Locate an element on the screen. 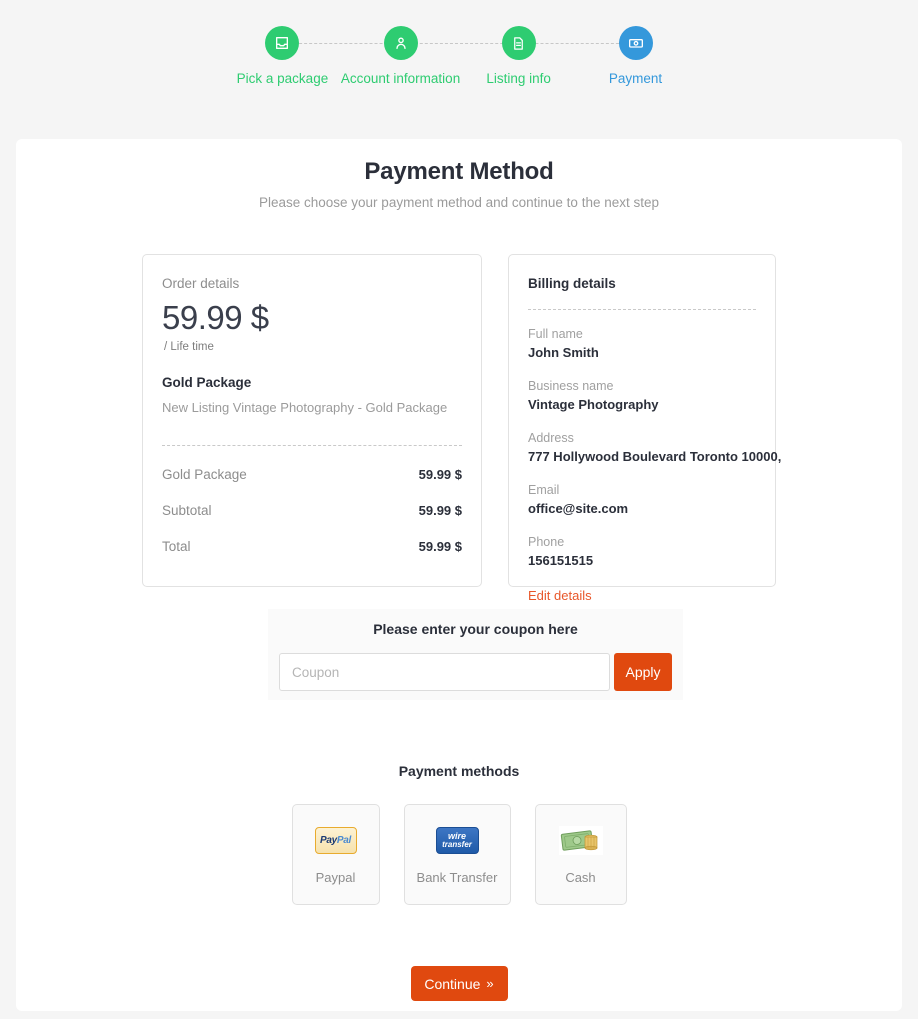 The image size is (918, 1019). order-line-item: Subtotal 59.99 $ is located at coordinates (312, 510).